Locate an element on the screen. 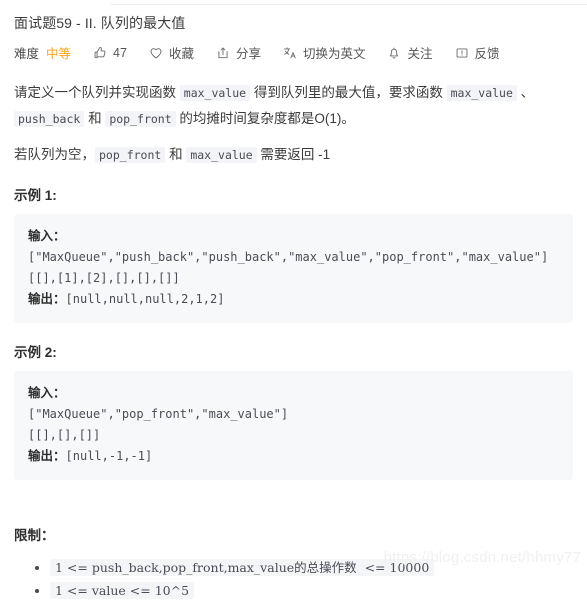  desc-text-2b: 和 is located at coordinates (176, 154).